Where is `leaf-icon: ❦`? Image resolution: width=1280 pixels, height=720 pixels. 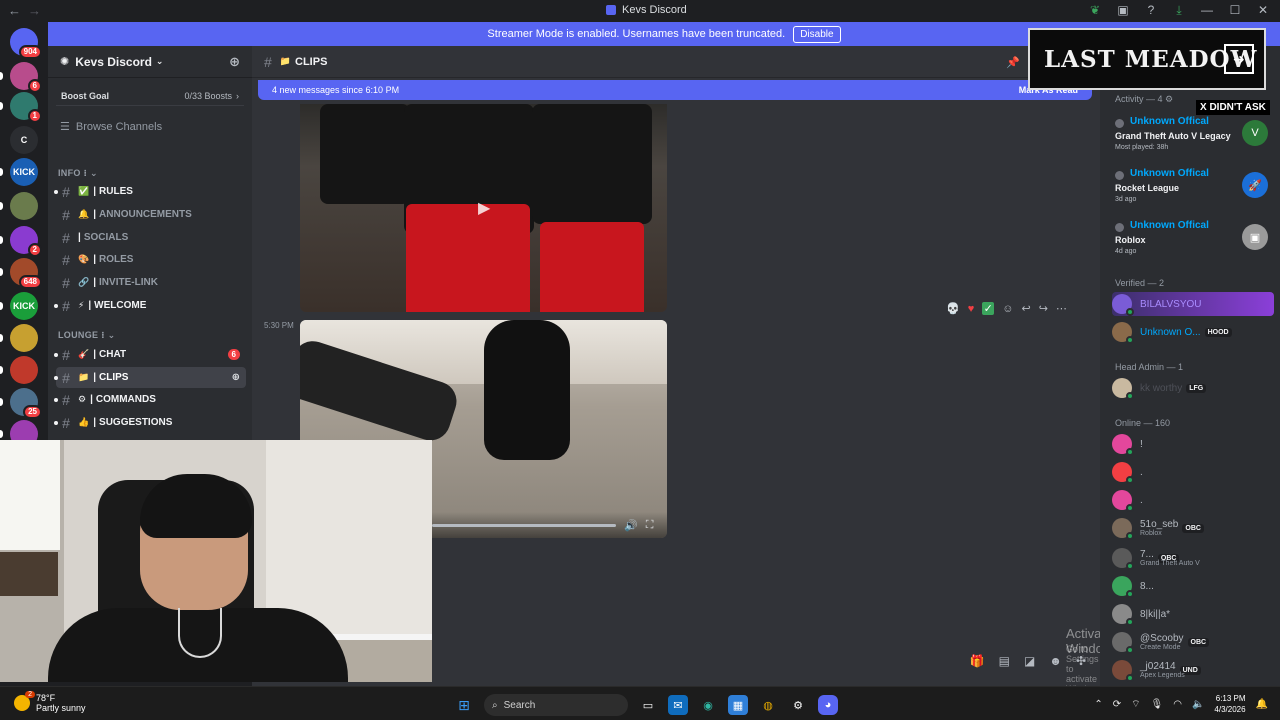 leaf-icon: ❦ is located at coordinates (1095, 10).